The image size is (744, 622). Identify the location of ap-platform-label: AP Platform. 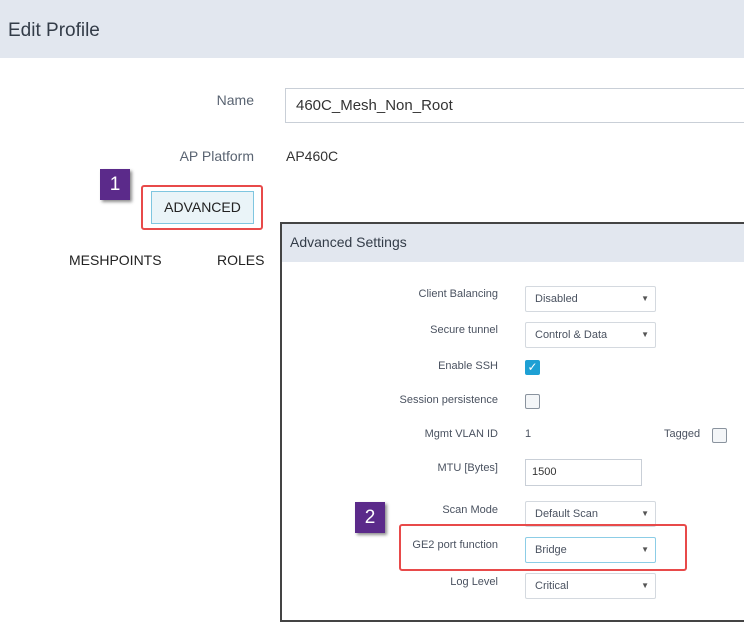
(216, 156).